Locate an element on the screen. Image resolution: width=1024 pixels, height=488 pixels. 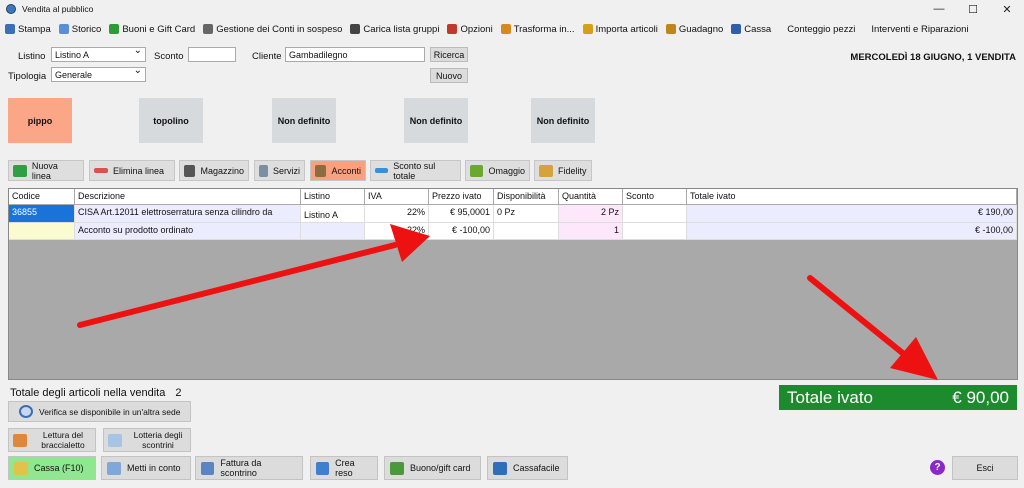
col-disponibilita: Disponibilità is located at coordinates (526, 196).